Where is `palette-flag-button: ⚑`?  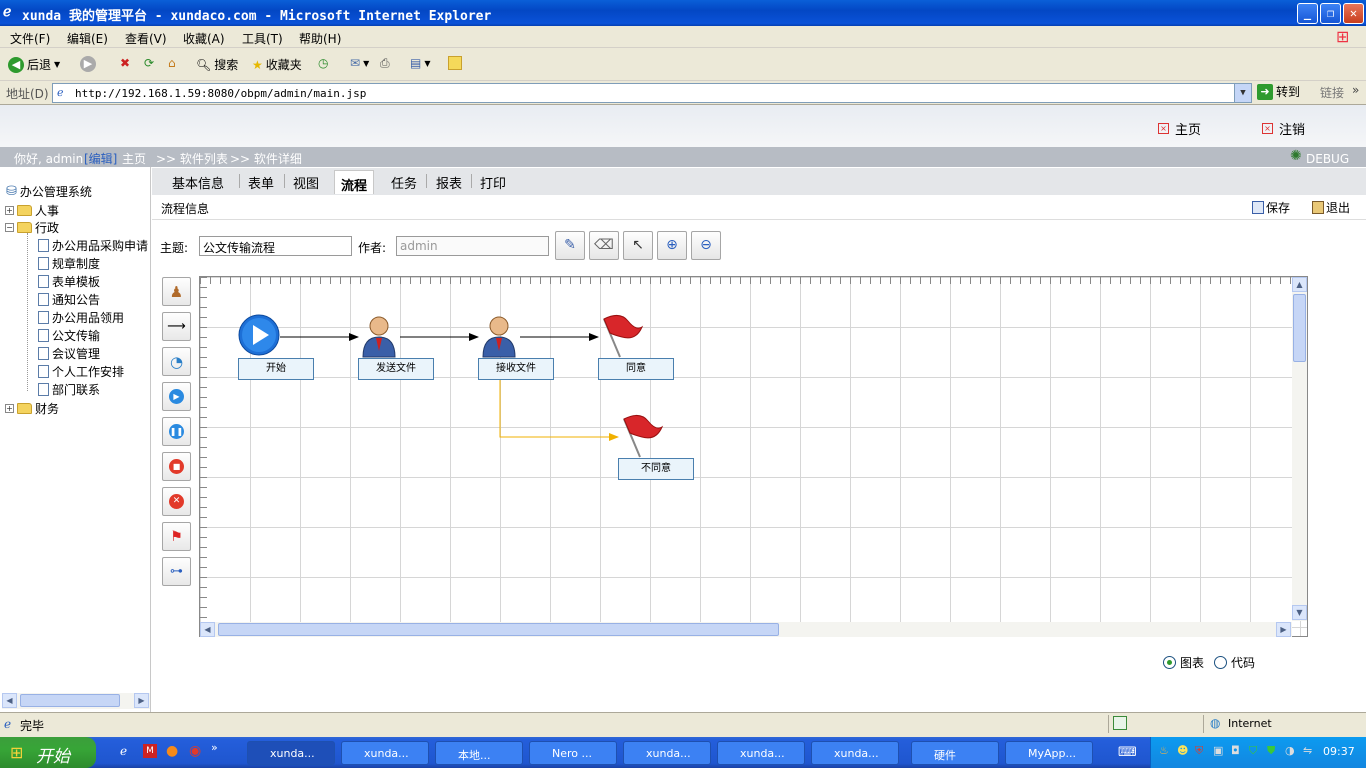
palette-flag-button: ⚑ is located at coordinates (176, 536).